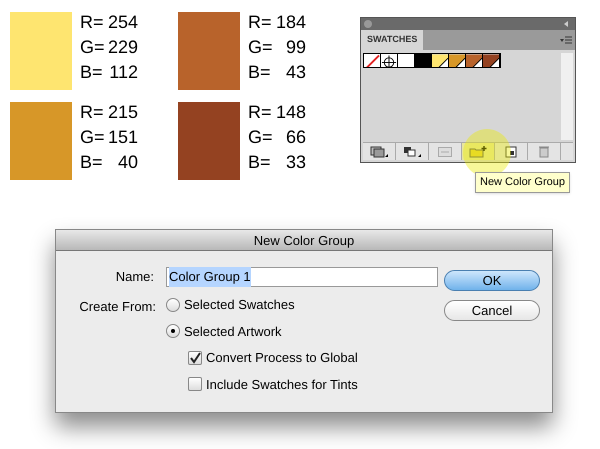 The width and height of the screenshot is (600, 449). Describe the element at coordinates (478, 152) in the screenshot. I see `folder-plus-icon` at that location.